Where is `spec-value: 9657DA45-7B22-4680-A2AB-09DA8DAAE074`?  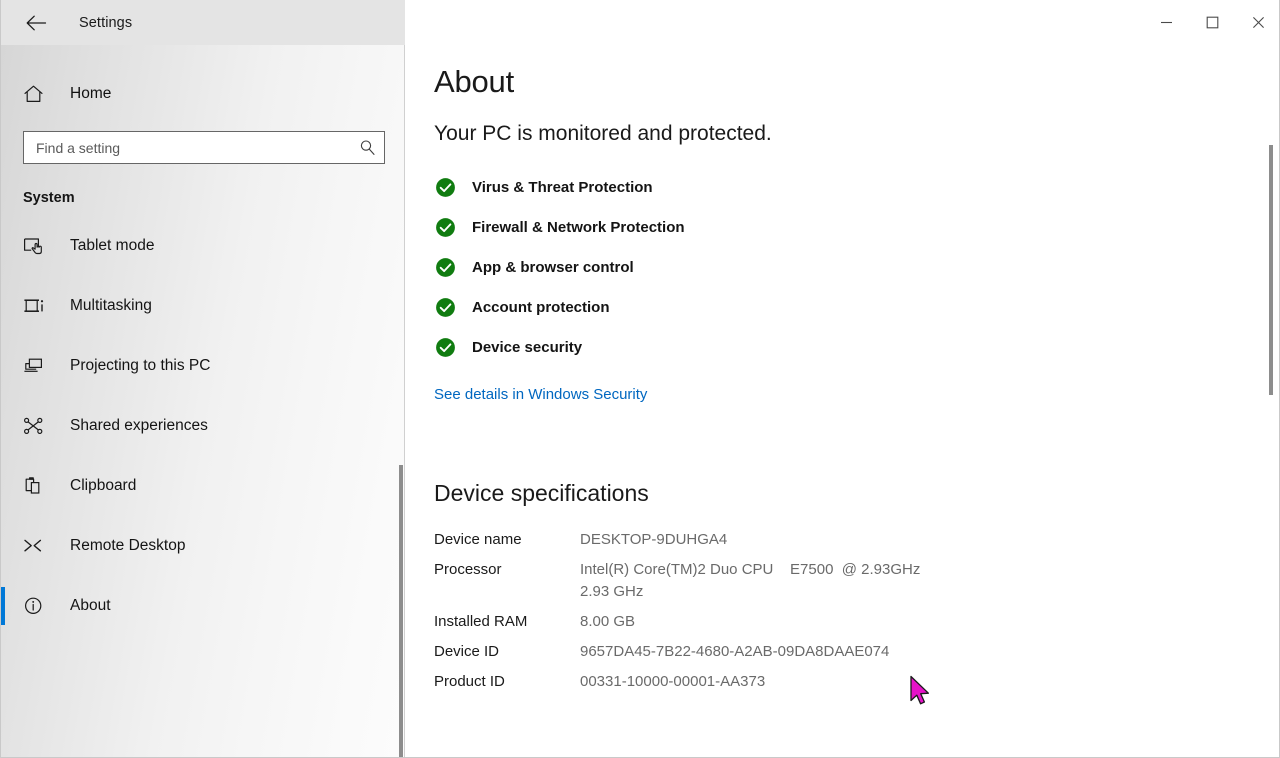
spec-value: 9657DA45-7B22-4680-A2AB-09DA8DAAE074 is located at coordinates (735, 652).